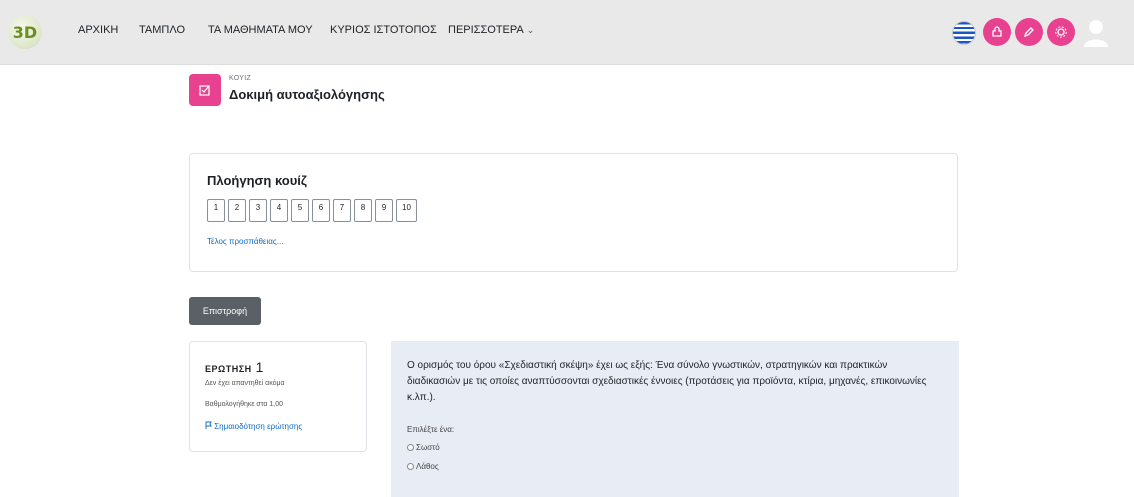 The image size is (1134, 497). I want to click on question-button-4: 4, so click(279, 210).